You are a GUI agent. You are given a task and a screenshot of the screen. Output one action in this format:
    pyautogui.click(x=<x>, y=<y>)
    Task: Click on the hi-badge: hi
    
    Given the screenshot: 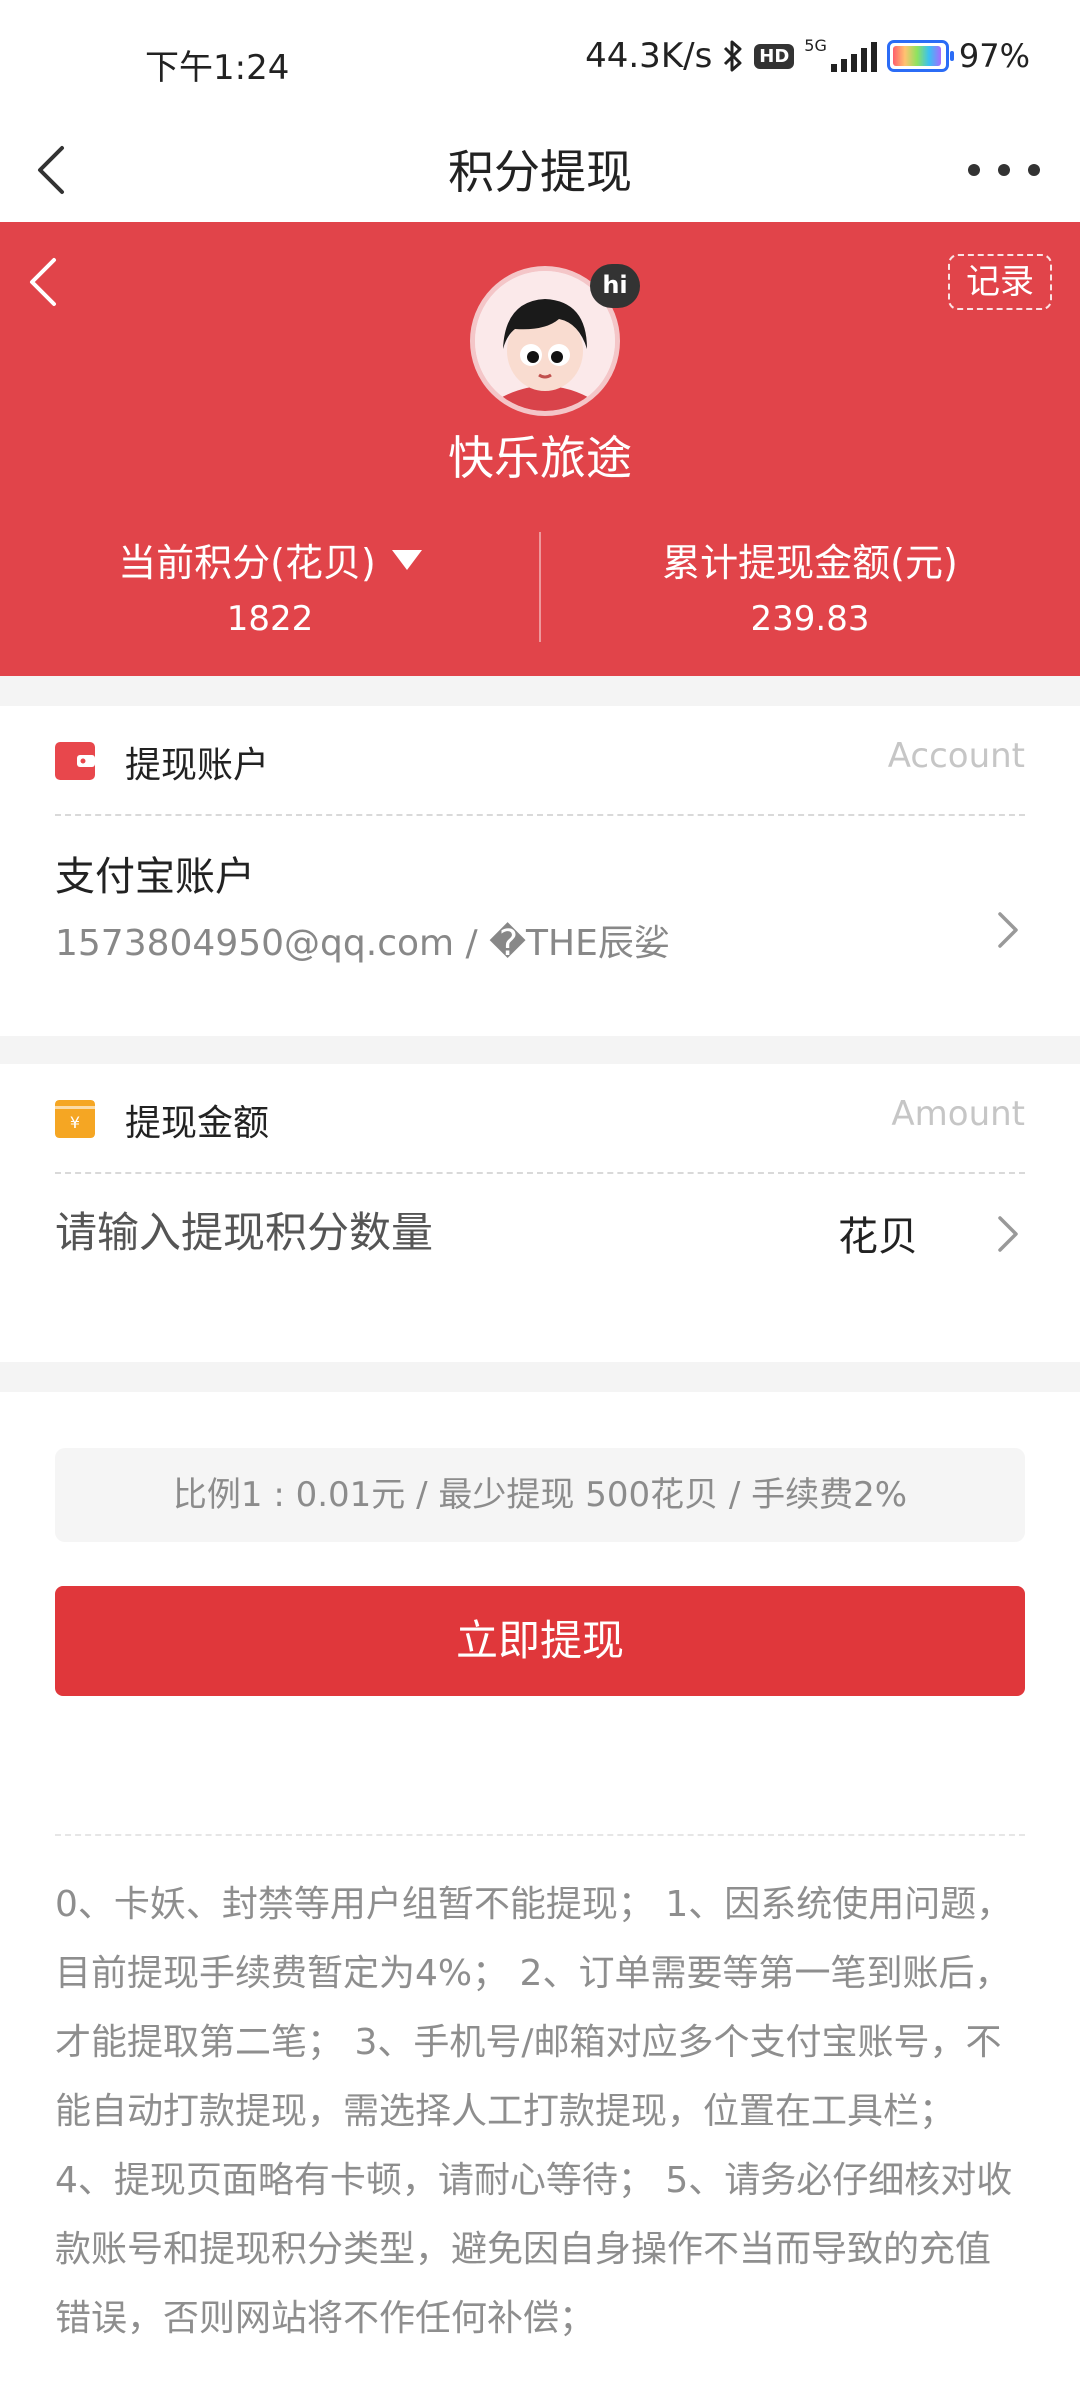 What is the action you would take?
    pyautogui.click(x=615, y=286)
    